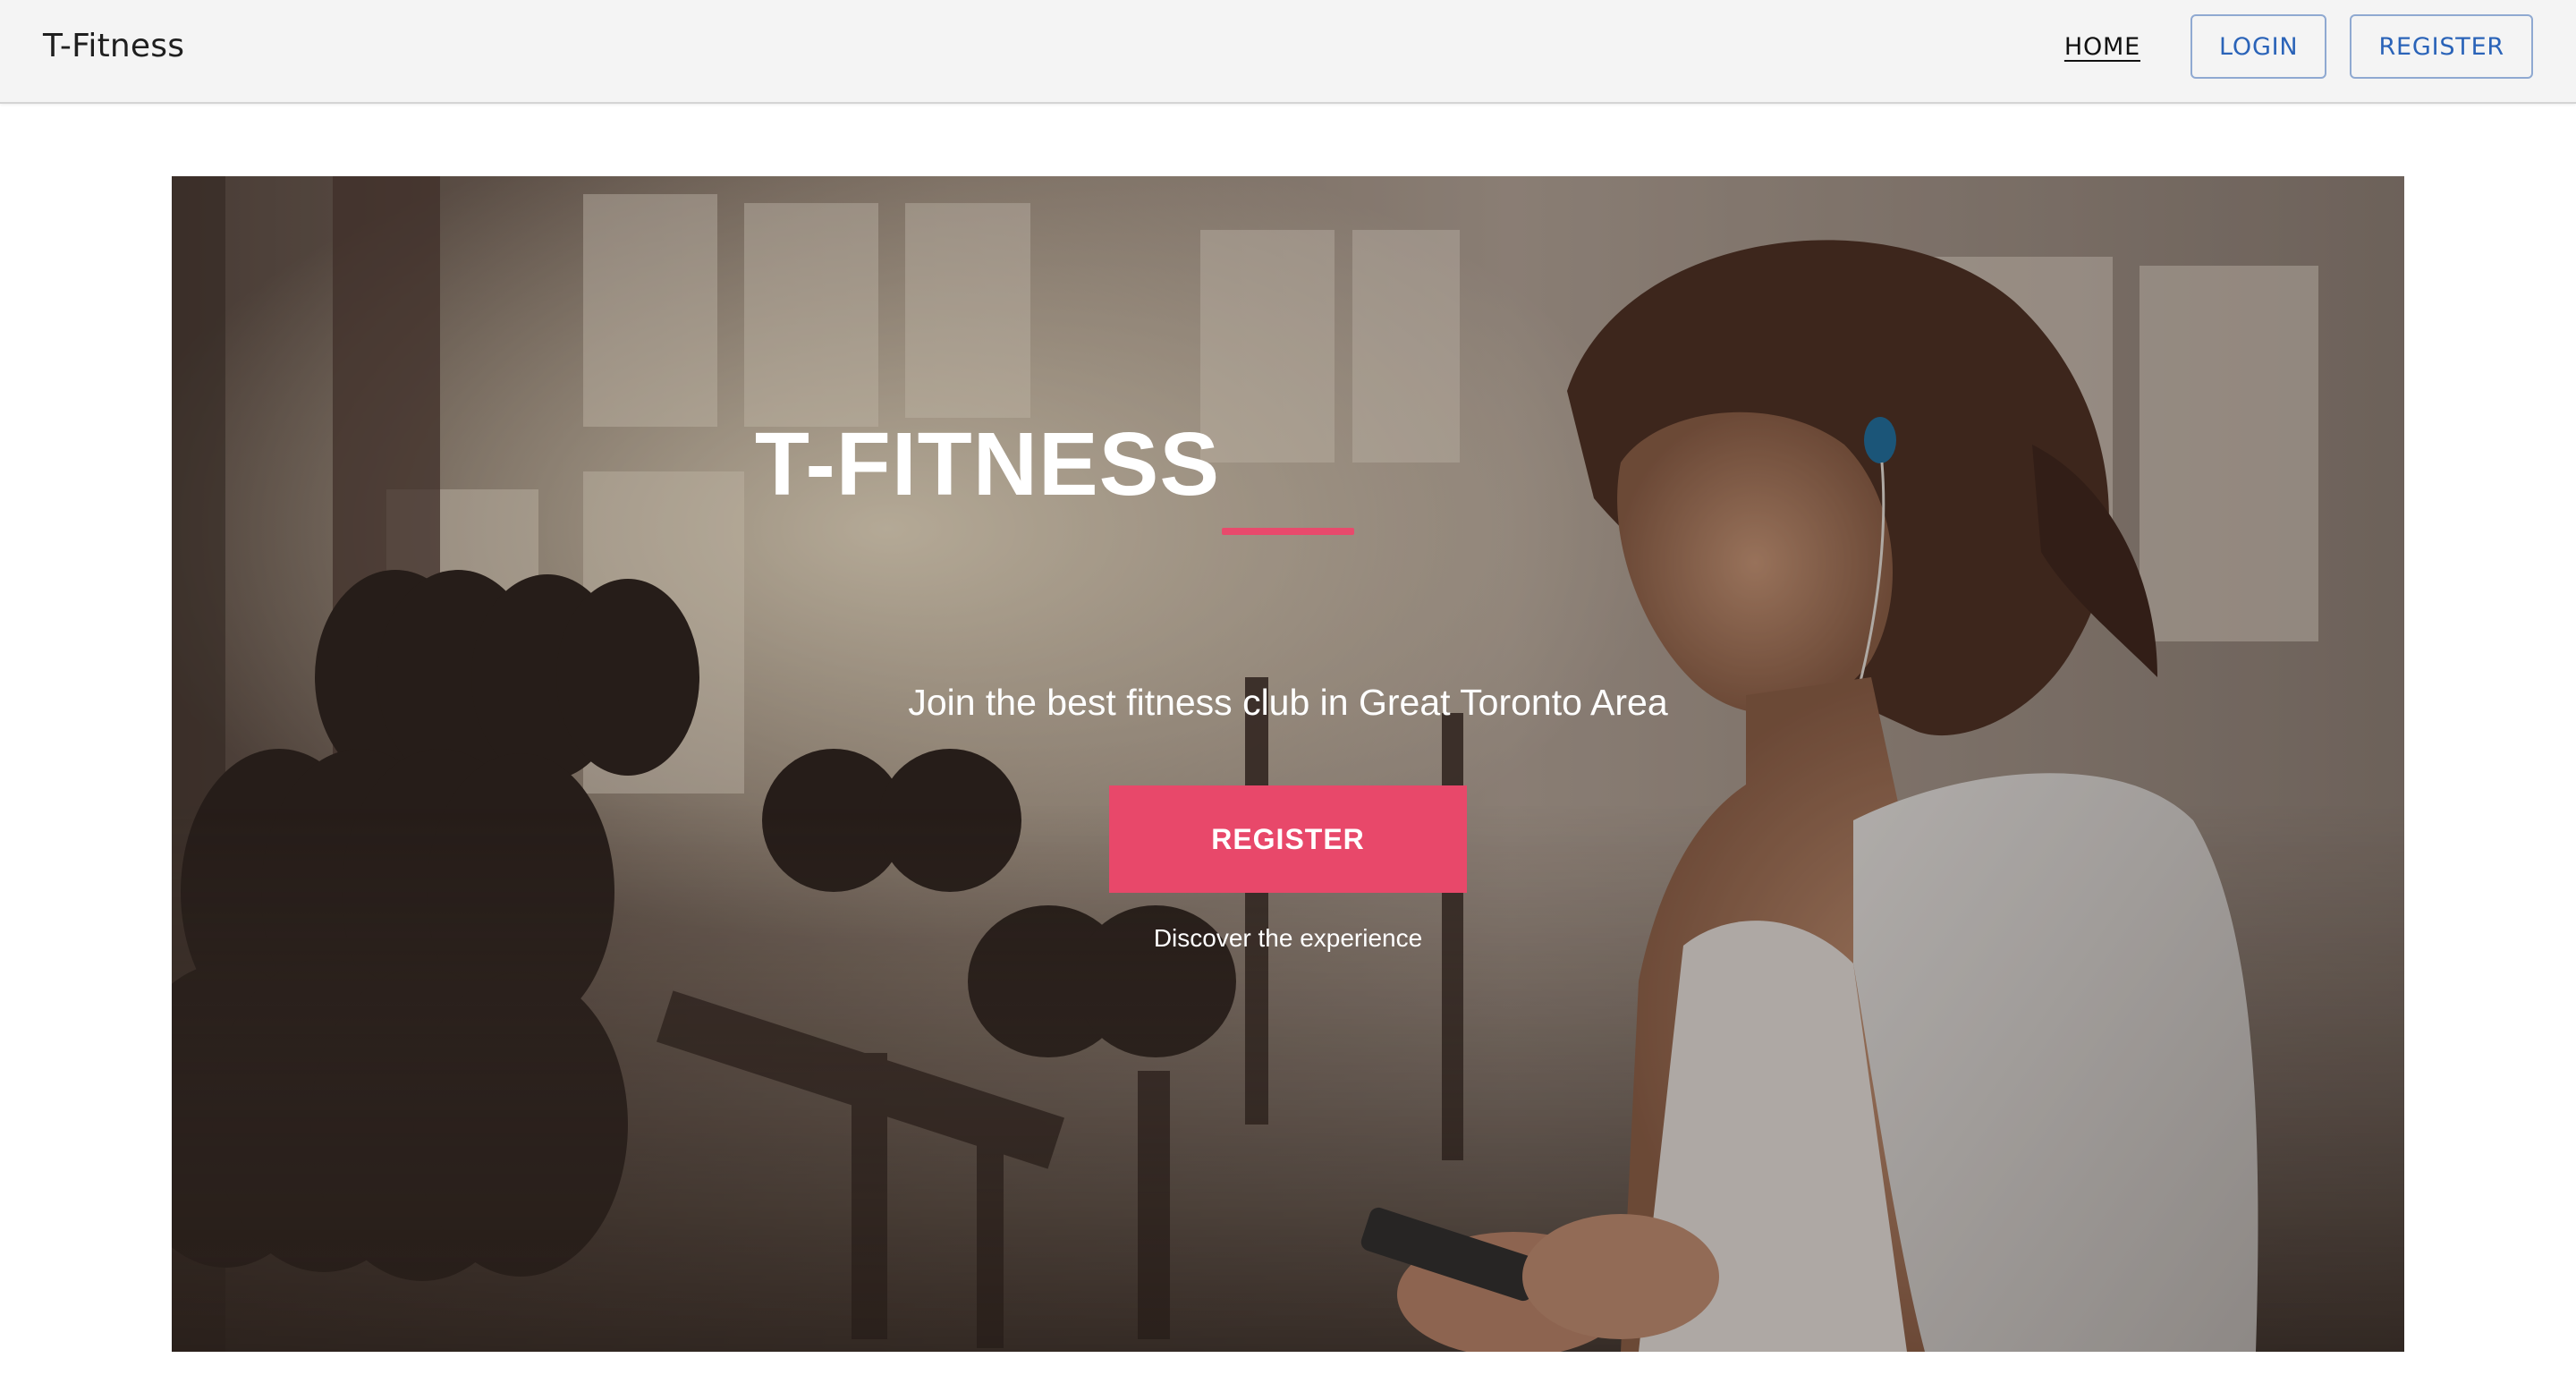 This screenshot has width=2576, height=1392. I want to click on top-nav: HOME LOGIN REGISTER, so click(2285, 46).